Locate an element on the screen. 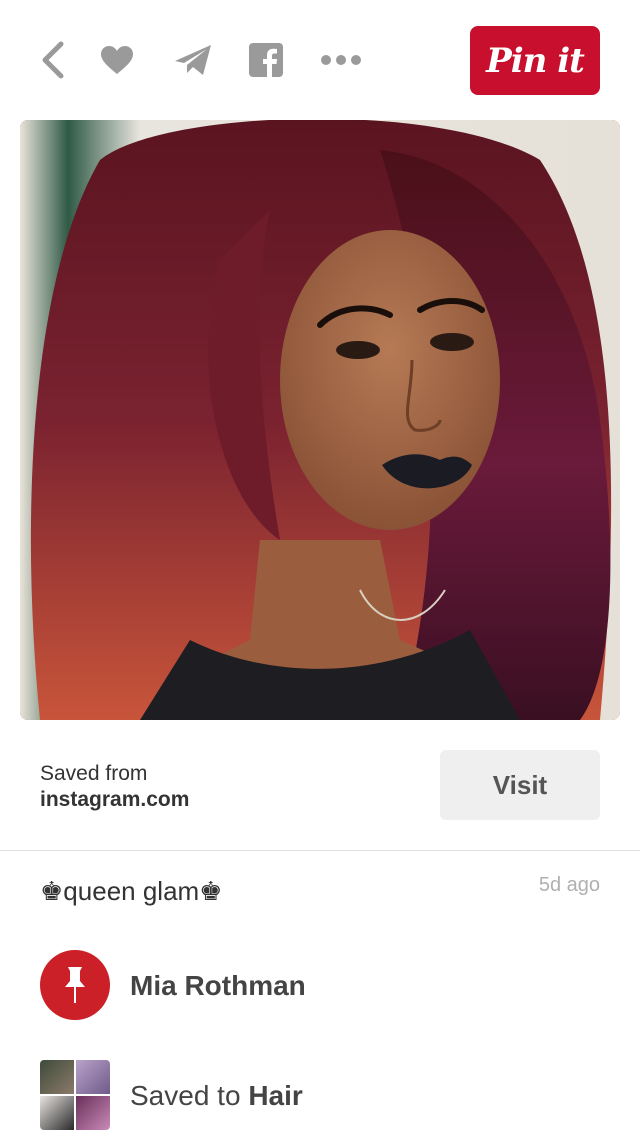  divider is located at coordinates (320, 850).